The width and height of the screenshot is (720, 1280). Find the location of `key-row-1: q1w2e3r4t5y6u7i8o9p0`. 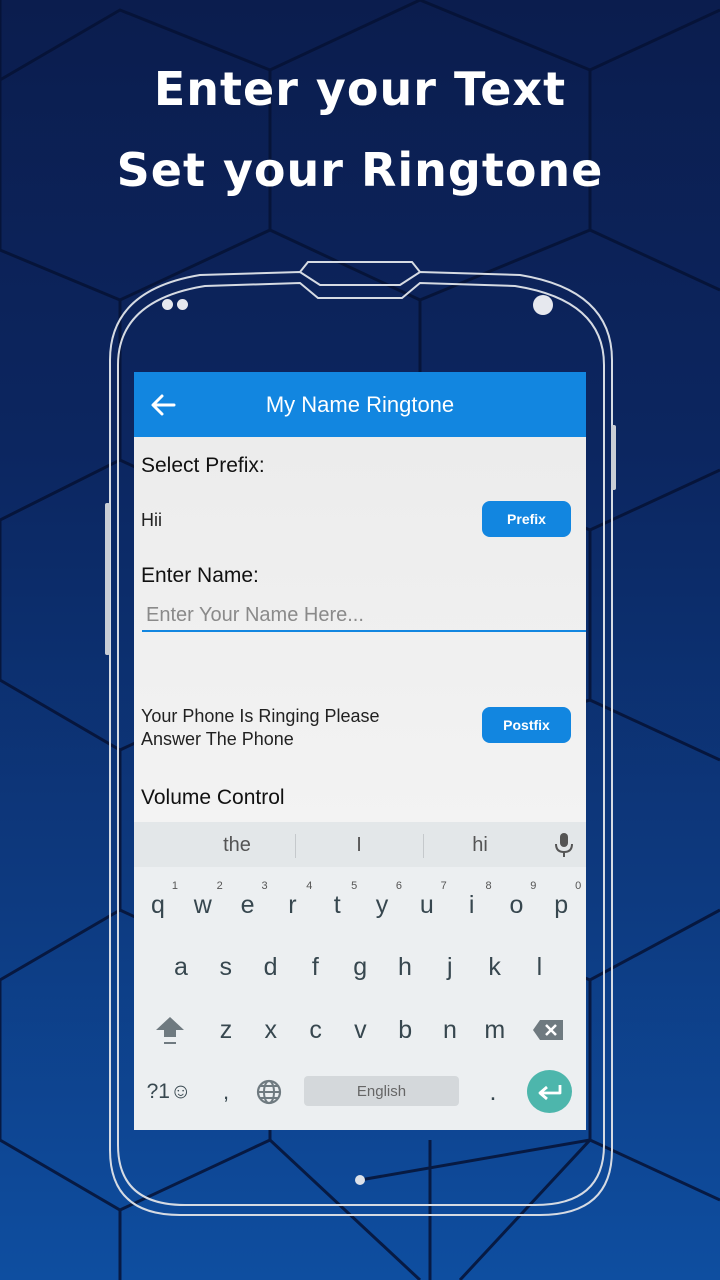

key-row-1: q1w2e3r4t5y6u7i8o9p0 is located at coordinates (360, 905).